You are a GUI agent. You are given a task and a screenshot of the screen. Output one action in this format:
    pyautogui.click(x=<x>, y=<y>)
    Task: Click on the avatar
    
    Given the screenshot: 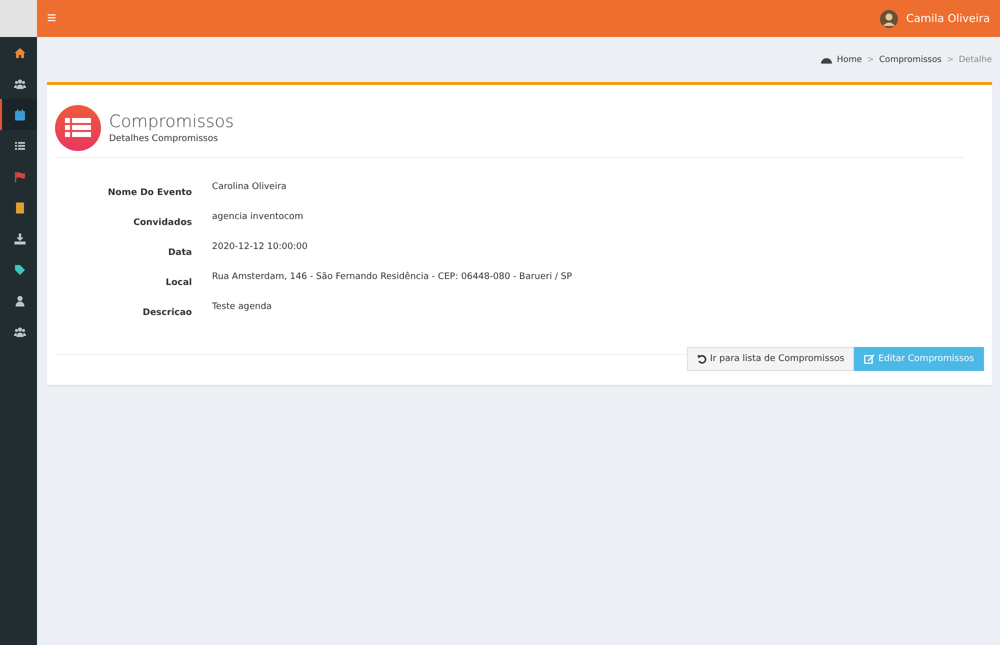 What is the action you would take?
    pyautogui.click(x=889, y=19)
    